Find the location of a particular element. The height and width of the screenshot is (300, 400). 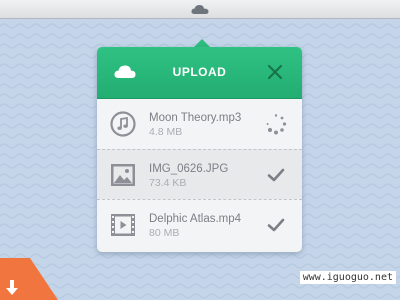

file-name: IMG_0626.JPG is located at coordinates (189, 169).